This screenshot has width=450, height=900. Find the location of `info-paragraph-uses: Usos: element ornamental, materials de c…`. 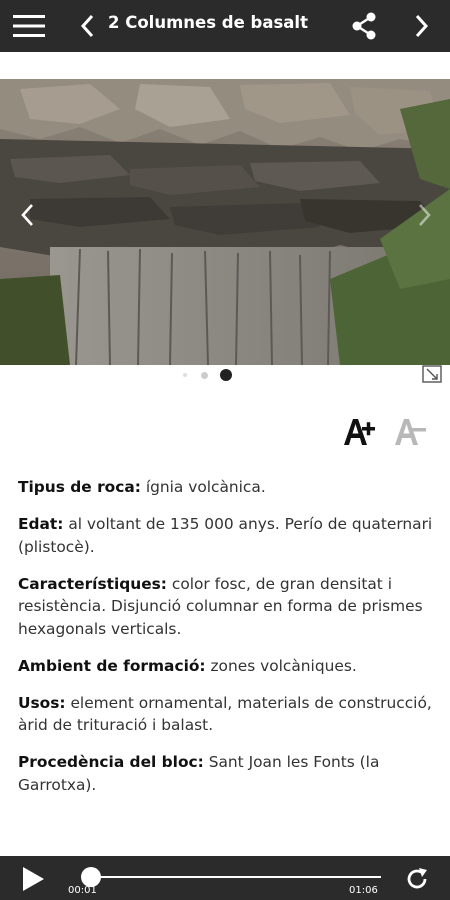

info-paragraph-uses: Usos: element ornamental, materials de c… is located at coordinates (227, 714).